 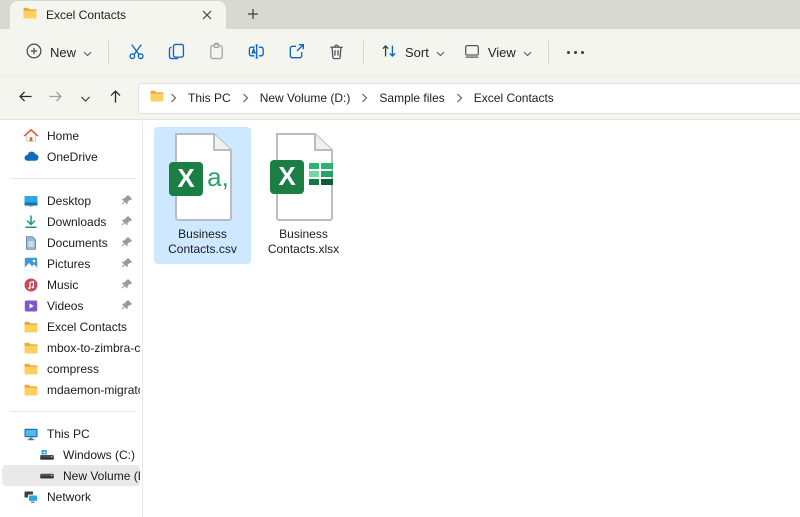 What do you see at coordinates (47, 455) in the screenshot?
I see `windows-drive-icon` at bounding box center [47, 455].